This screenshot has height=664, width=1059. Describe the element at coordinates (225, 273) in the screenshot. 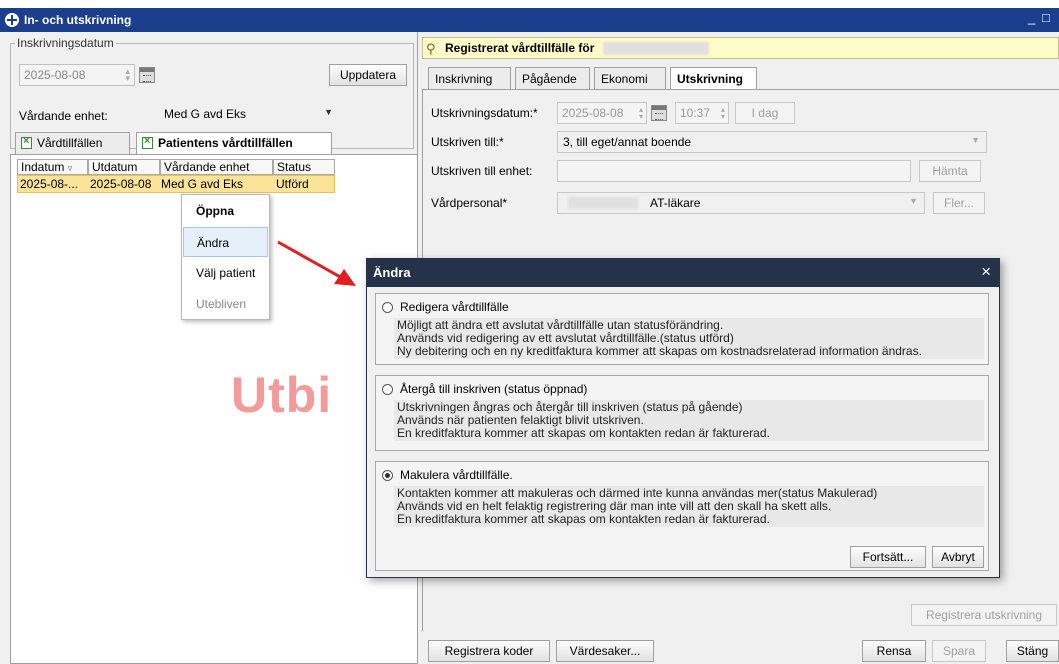

I see `menu-item-valj-patient: Välj patient` at that location.